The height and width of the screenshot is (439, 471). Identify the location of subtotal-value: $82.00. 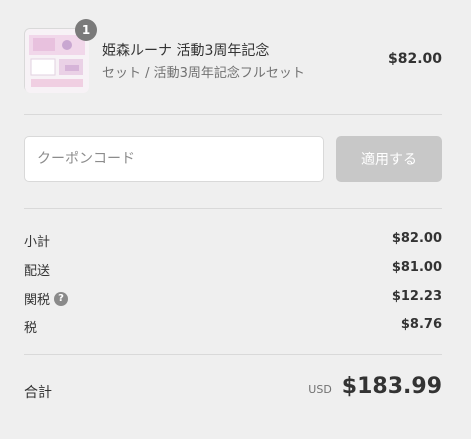
(416, 238).